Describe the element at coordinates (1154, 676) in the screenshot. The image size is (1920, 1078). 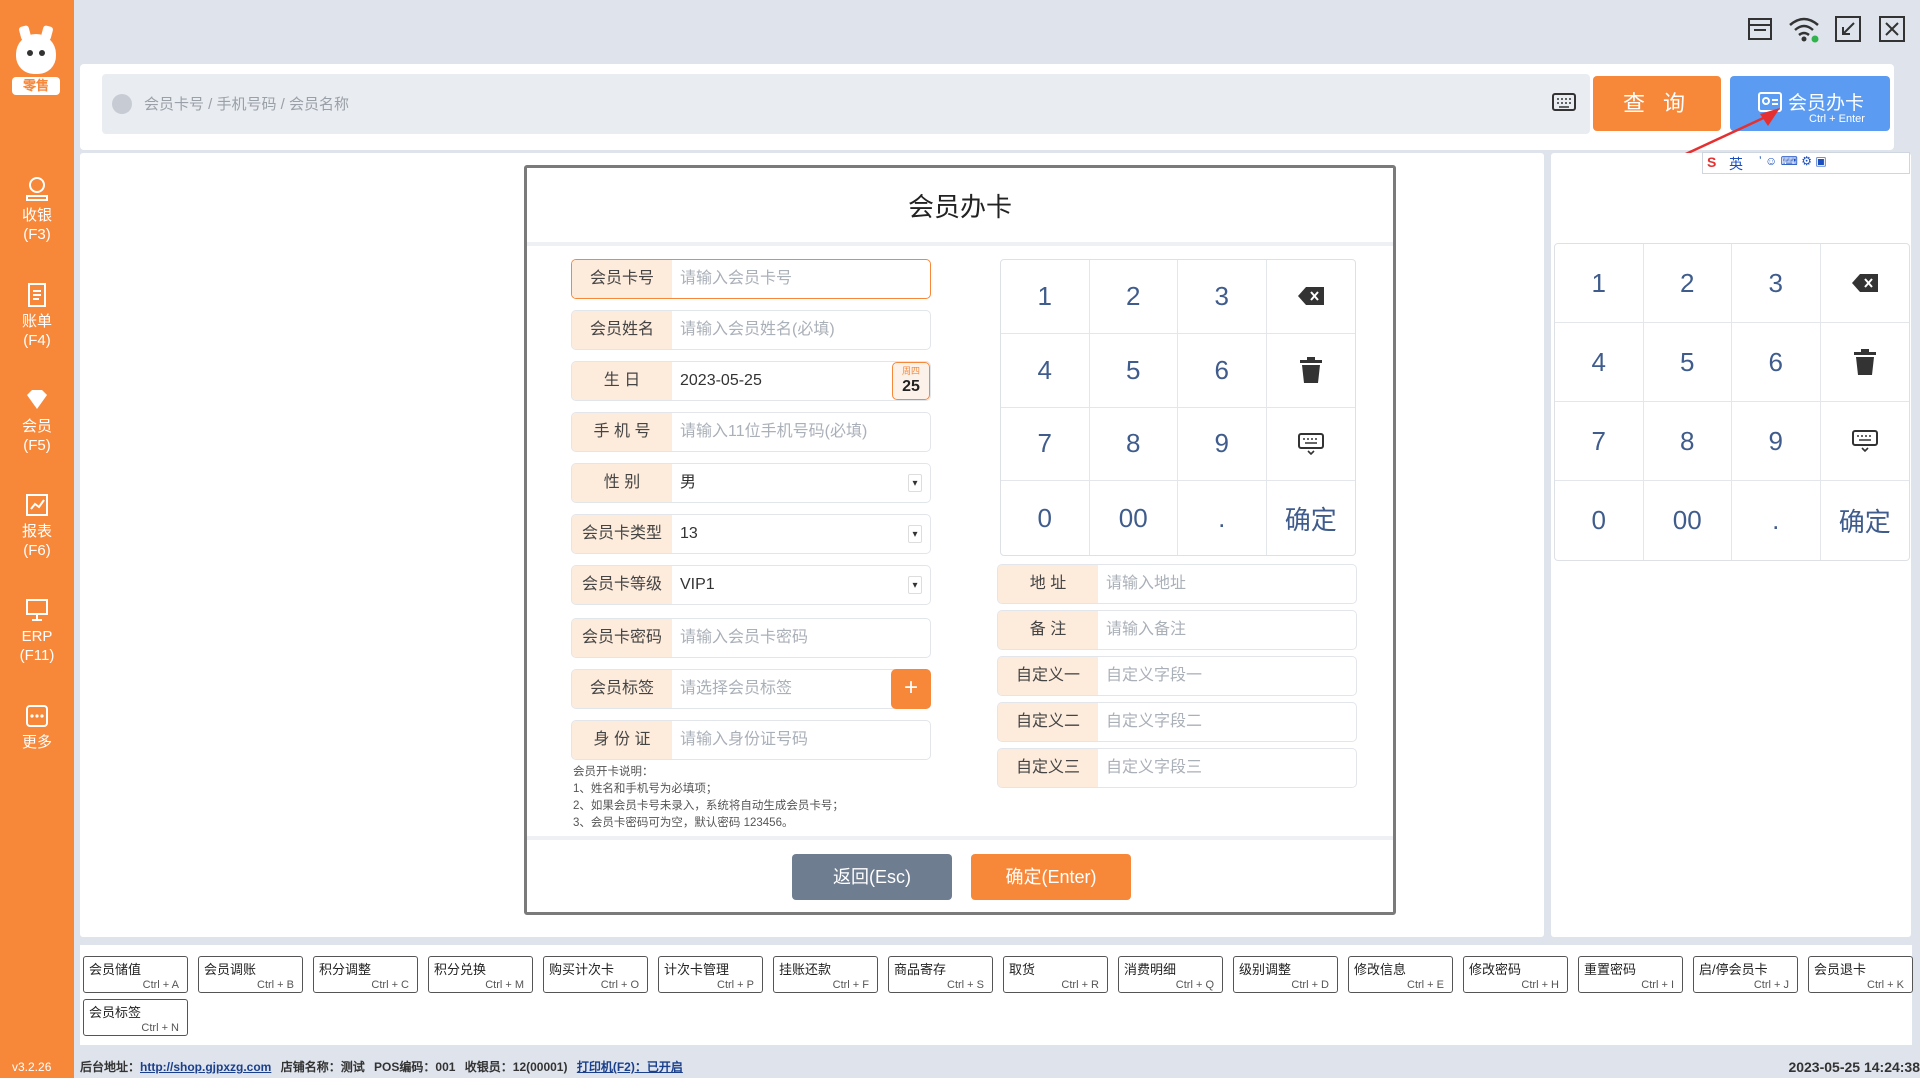
I see `custom1-input: 自定义字段一` at that location.